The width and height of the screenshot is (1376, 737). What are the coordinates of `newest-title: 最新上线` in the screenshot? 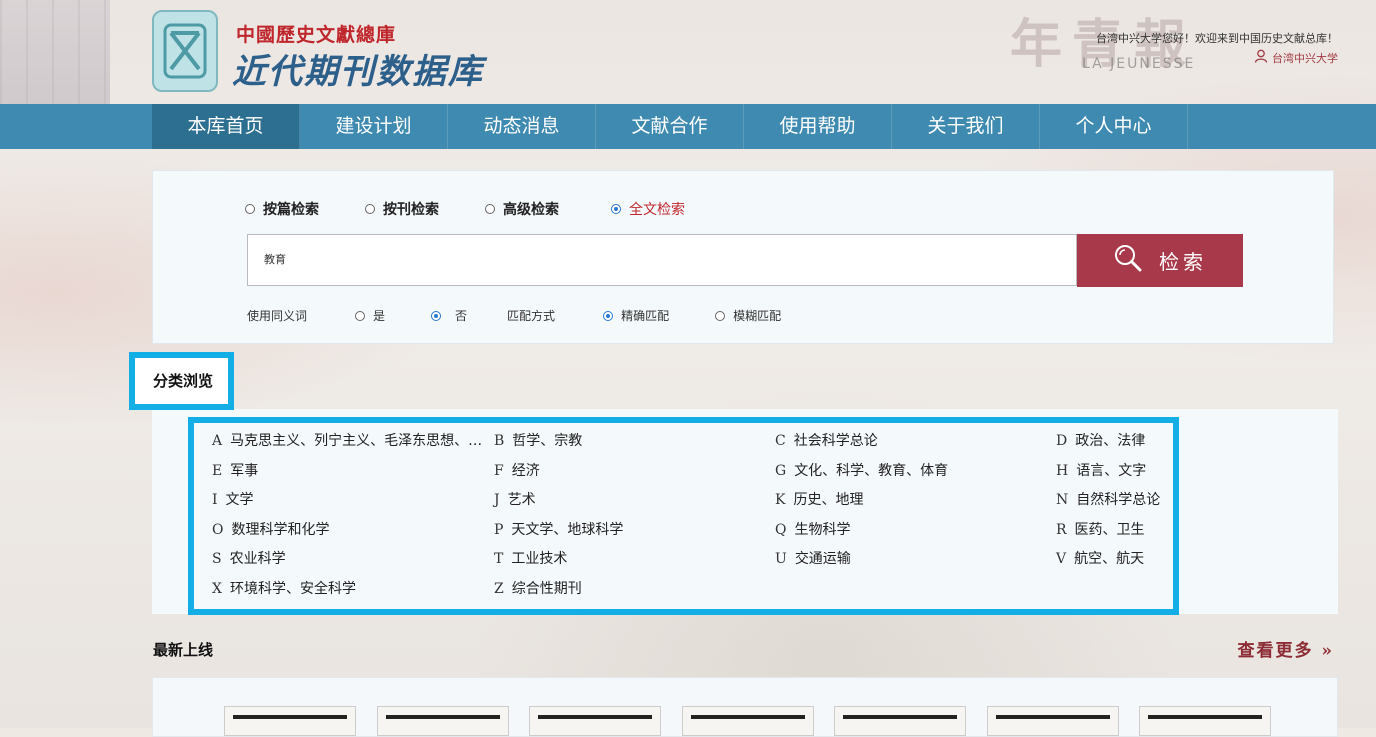 It's located at (183, 650).